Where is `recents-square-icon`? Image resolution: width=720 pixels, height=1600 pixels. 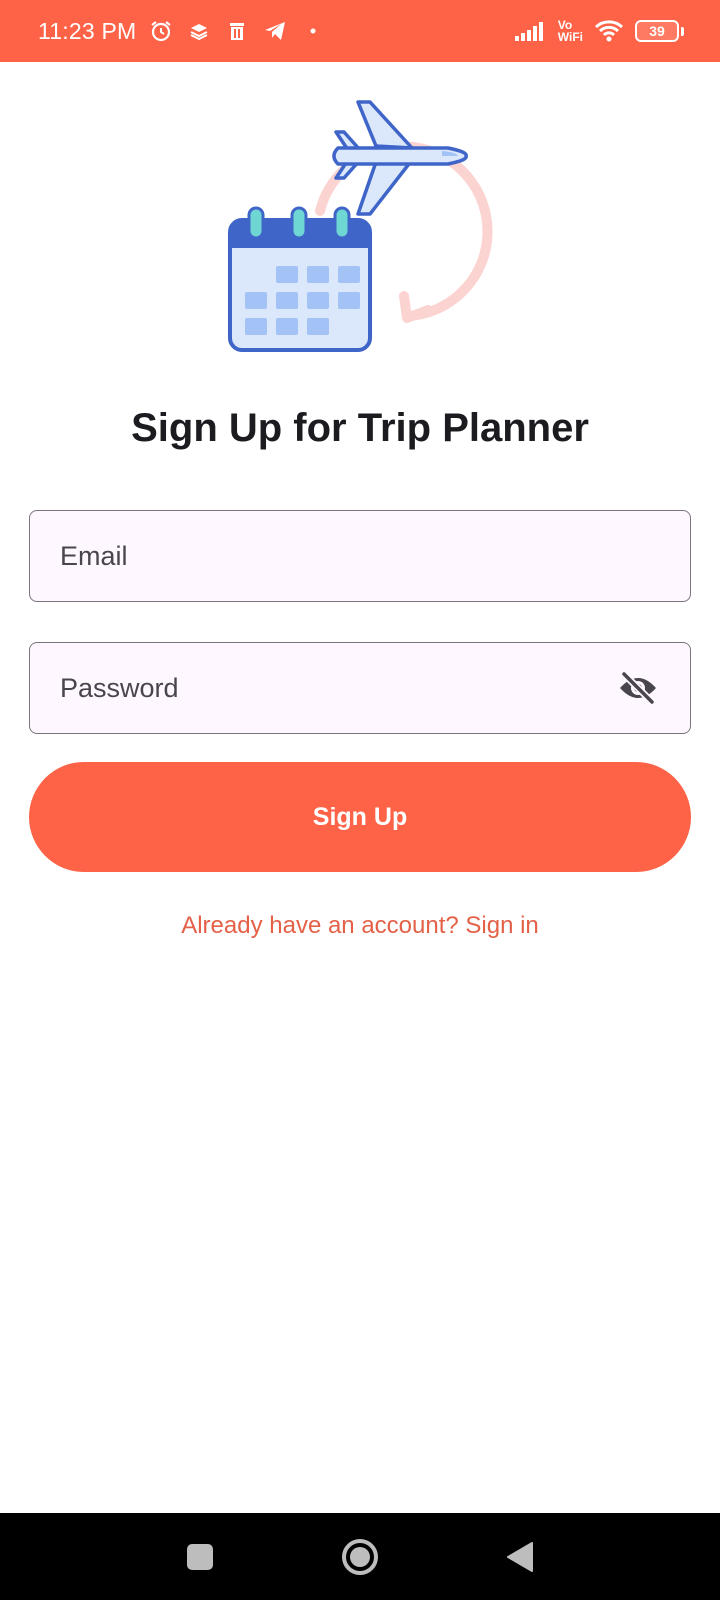 recents-square-icon is located at coordinates (200, 1557).